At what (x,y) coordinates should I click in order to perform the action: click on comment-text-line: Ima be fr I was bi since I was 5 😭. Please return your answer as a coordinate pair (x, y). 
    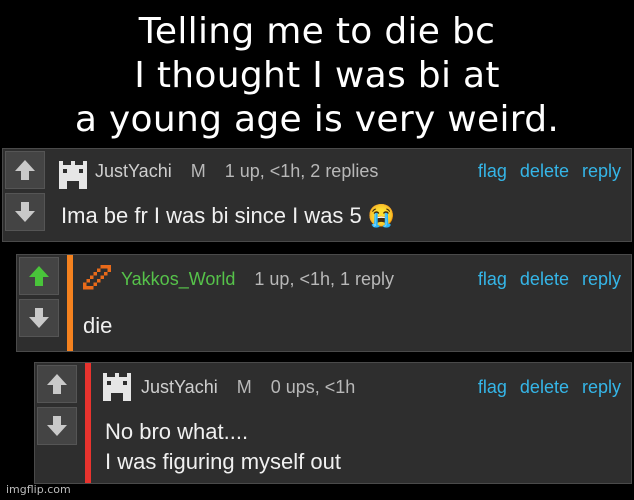
    Looking at the image, I should click on (228, 215).